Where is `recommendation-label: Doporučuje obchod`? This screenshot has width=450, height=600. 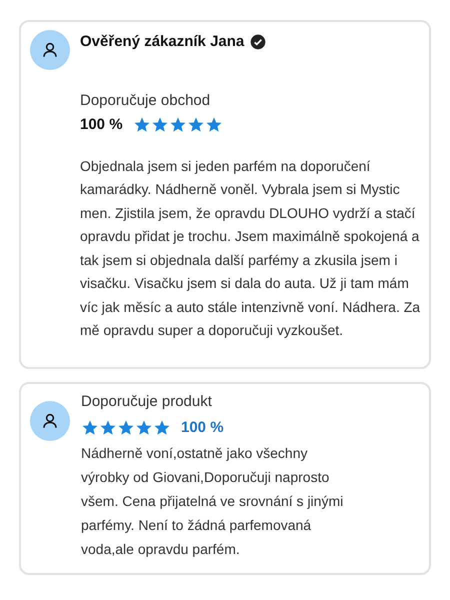 recommendation-label: Doporučuje obchod is located at coordinates (146, 100).